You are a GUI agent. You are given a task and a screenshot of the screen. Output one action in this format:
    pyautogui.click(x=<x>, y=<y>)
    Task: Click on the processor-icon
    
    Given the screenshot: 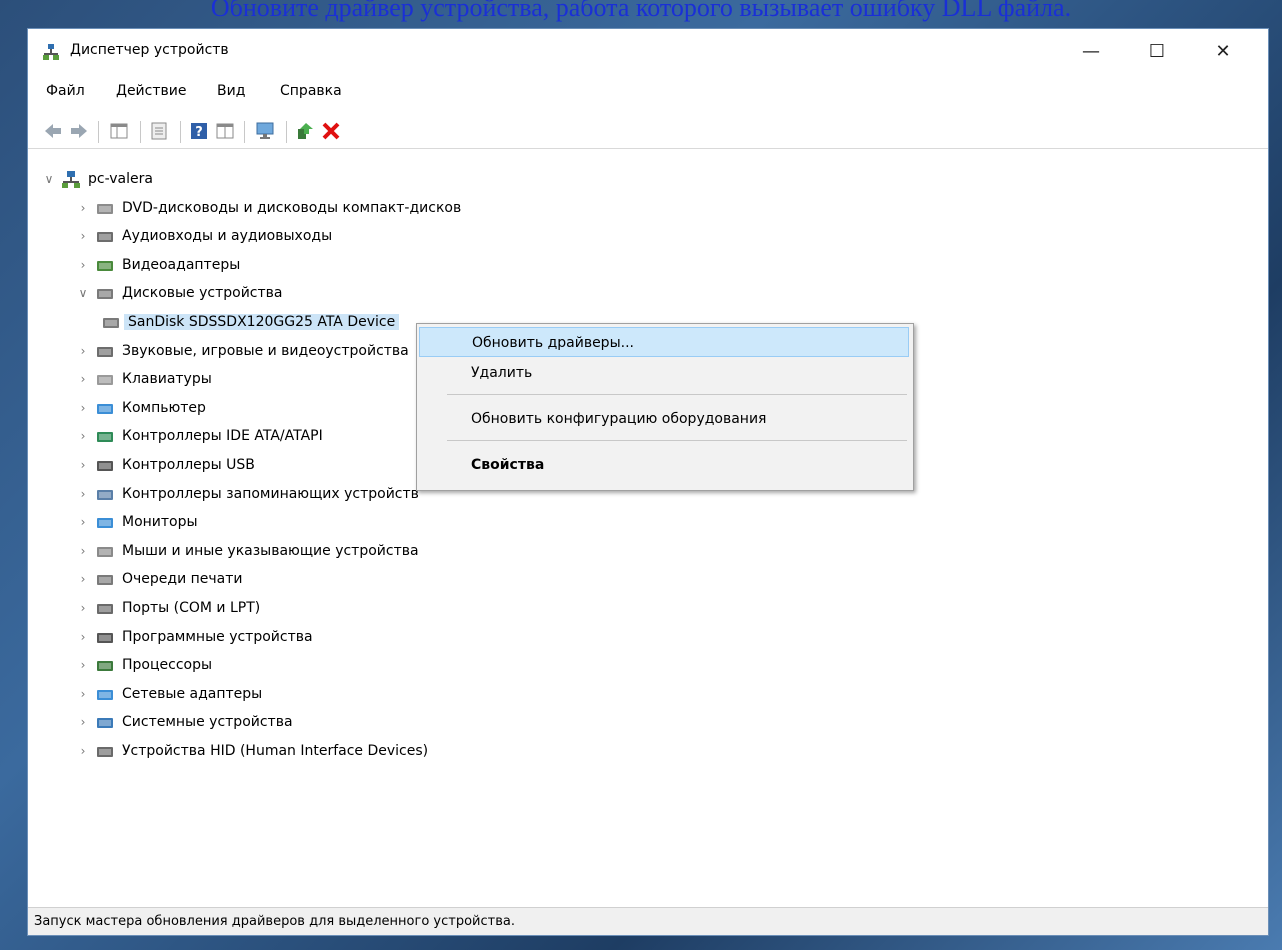 What is the action you would take?
    pyautogui.click(x=105, y=666)
    